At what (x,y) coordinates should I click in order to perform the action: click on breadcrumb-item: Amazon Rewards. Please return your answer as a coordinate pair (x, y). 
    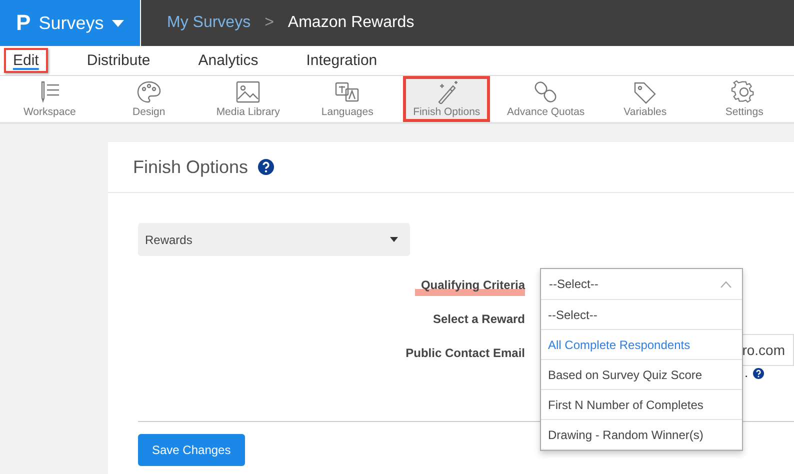
    Looking at the image, I should click on (351, 23).